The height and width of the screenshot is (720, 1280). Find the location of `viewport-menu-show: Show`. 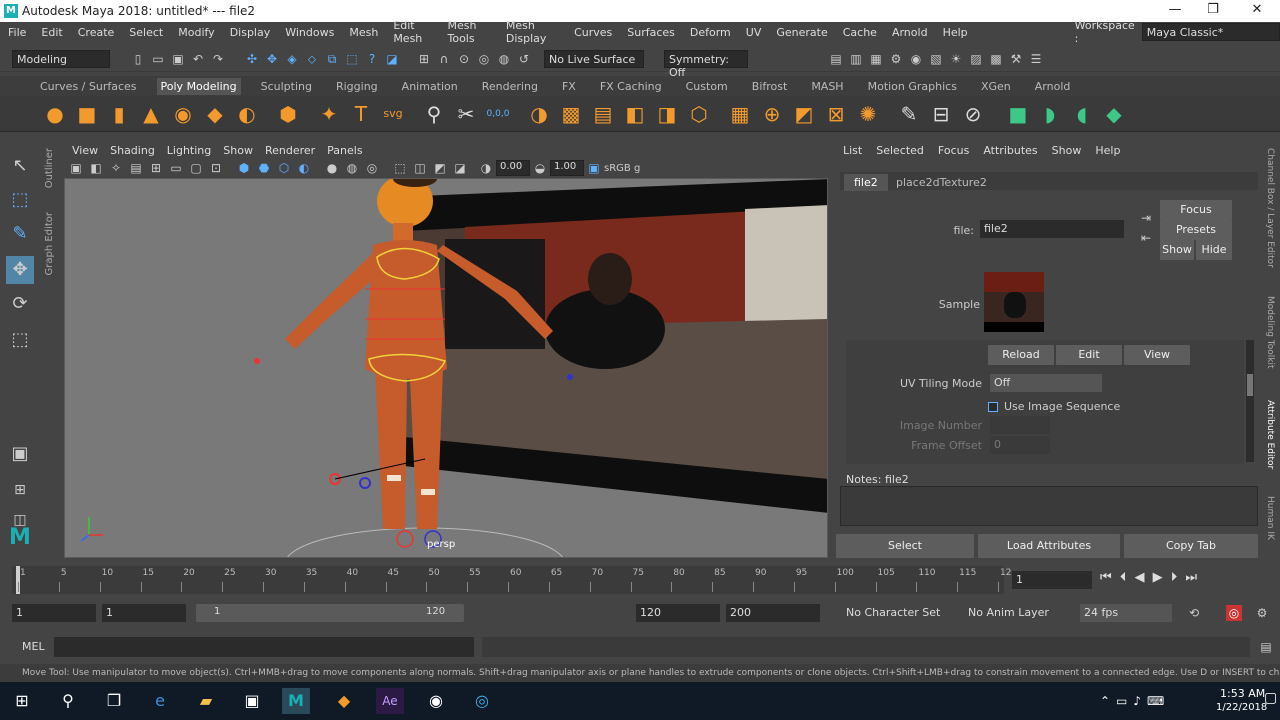

viewport-menu-show: Show is located at coordinates (238, 150).